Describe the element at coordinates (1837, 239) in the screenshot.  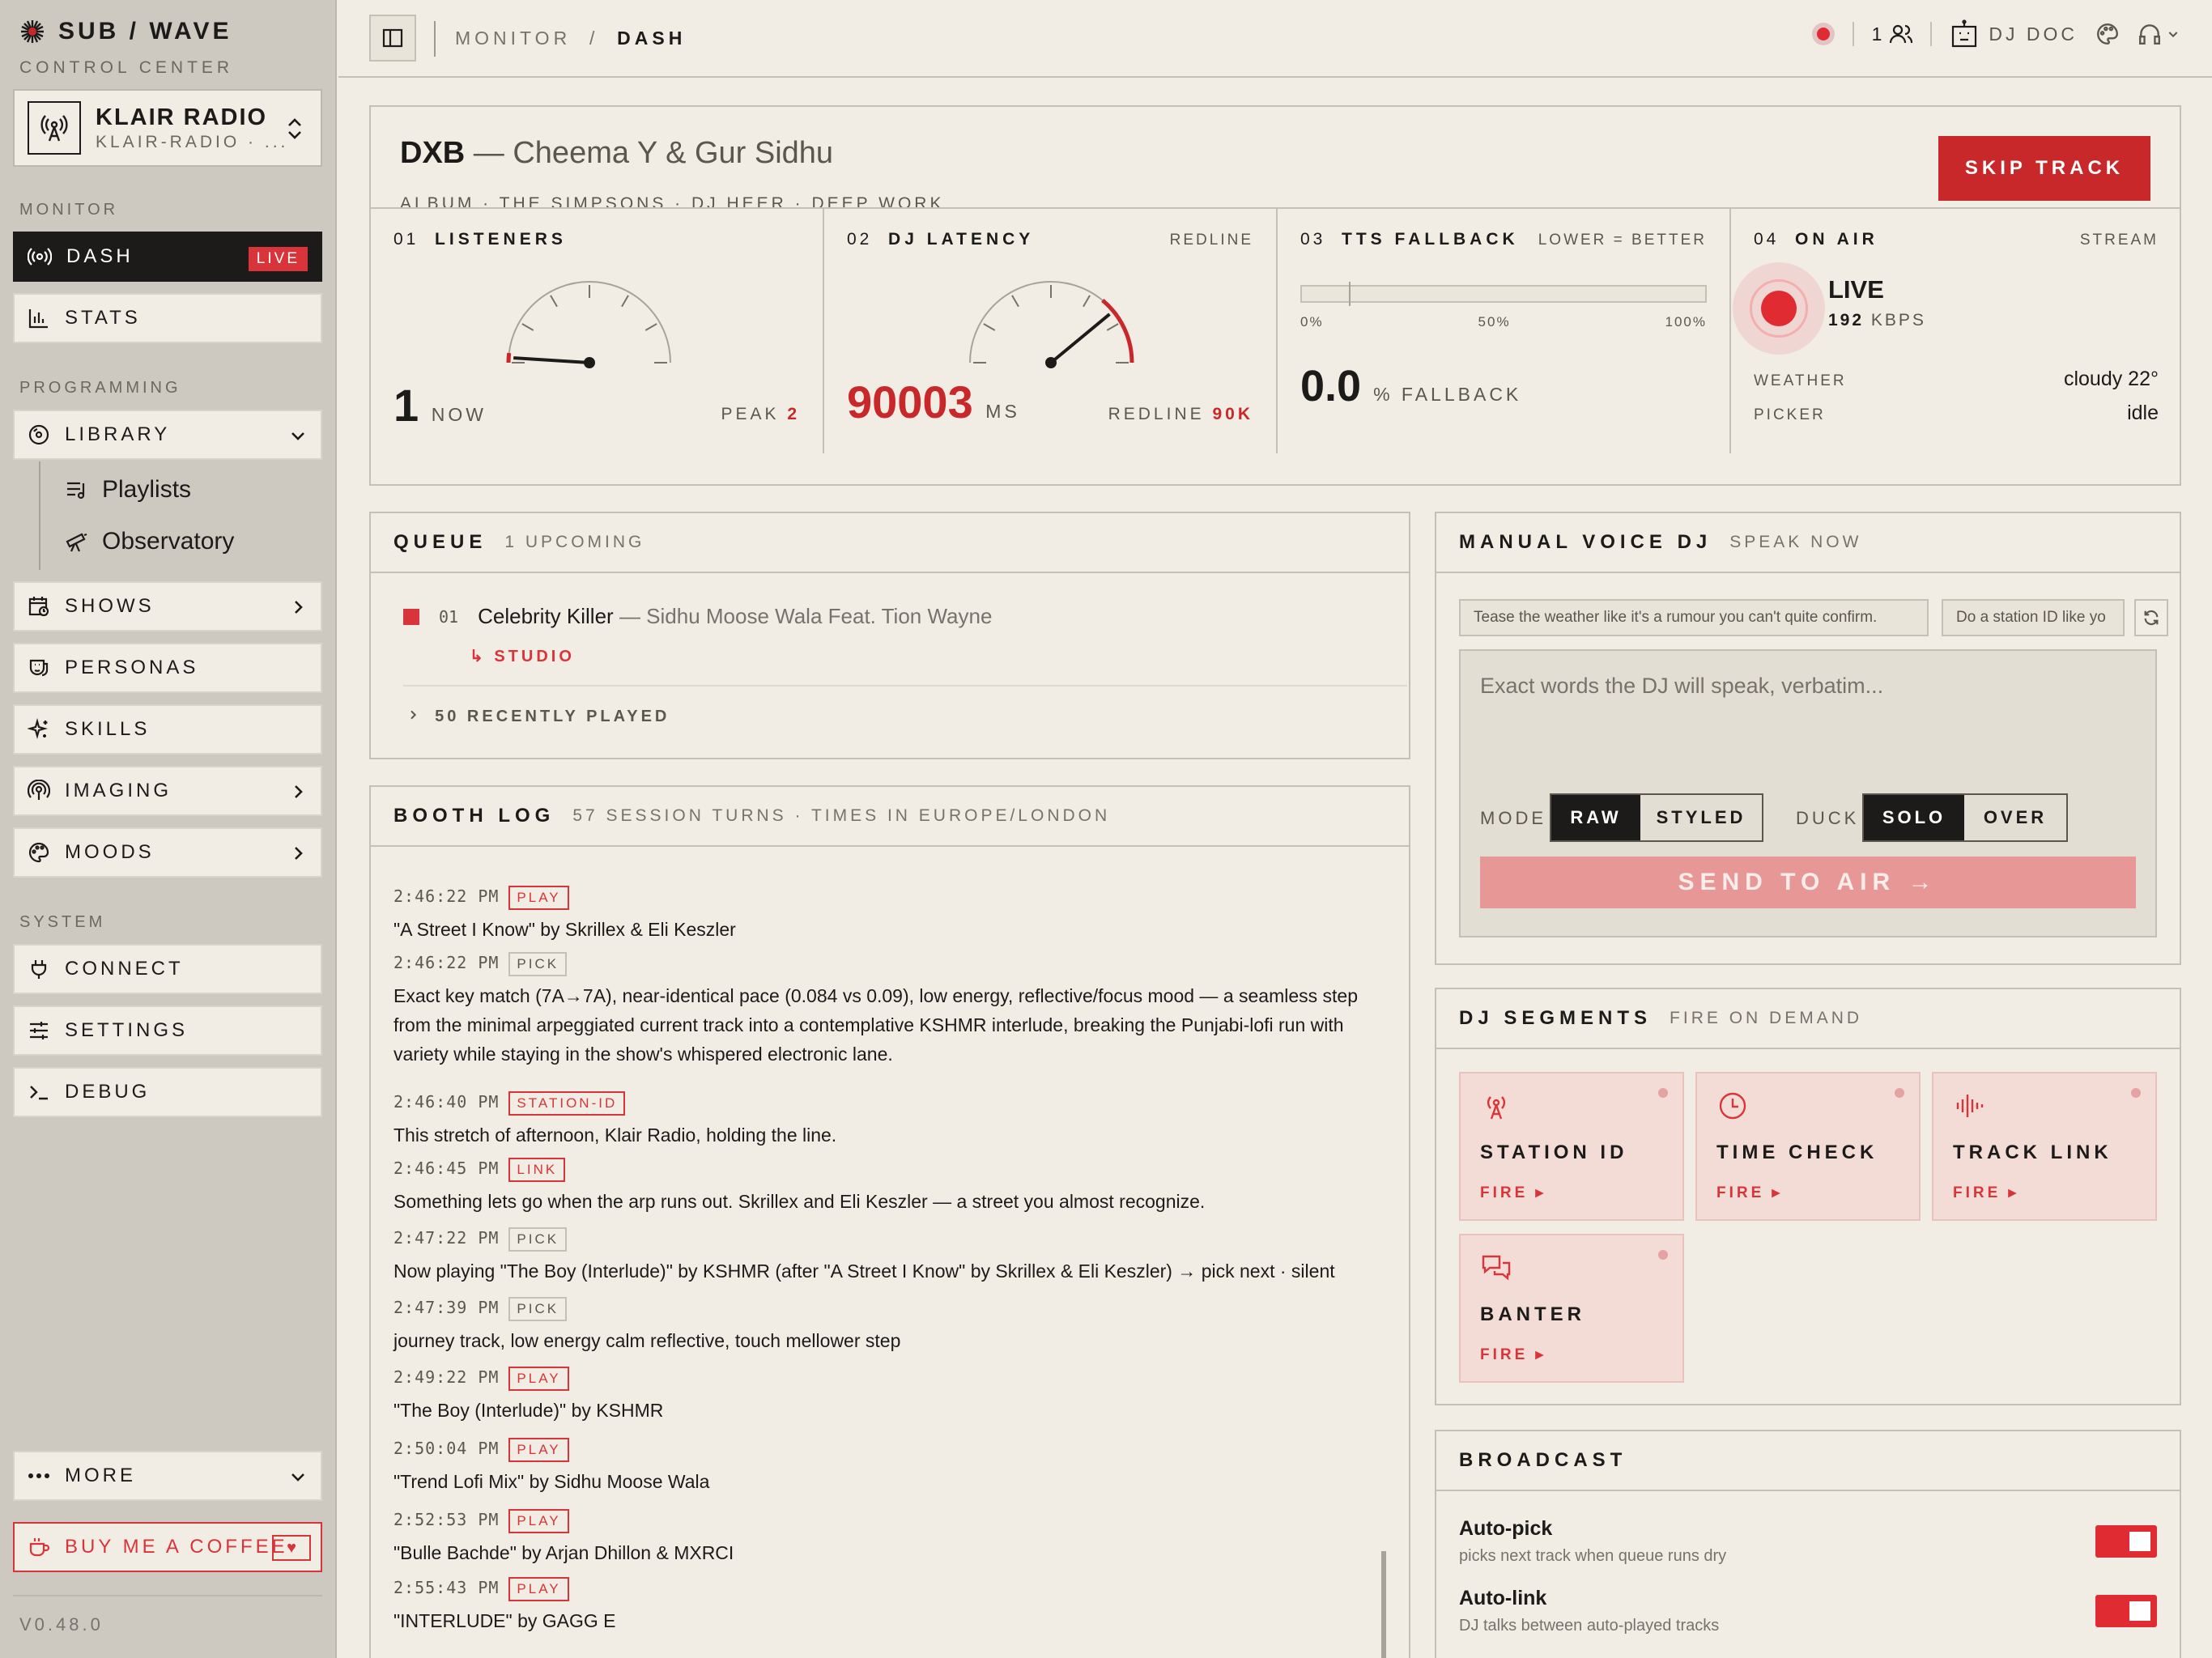
I see `stat-label: ON AIR` at that location.